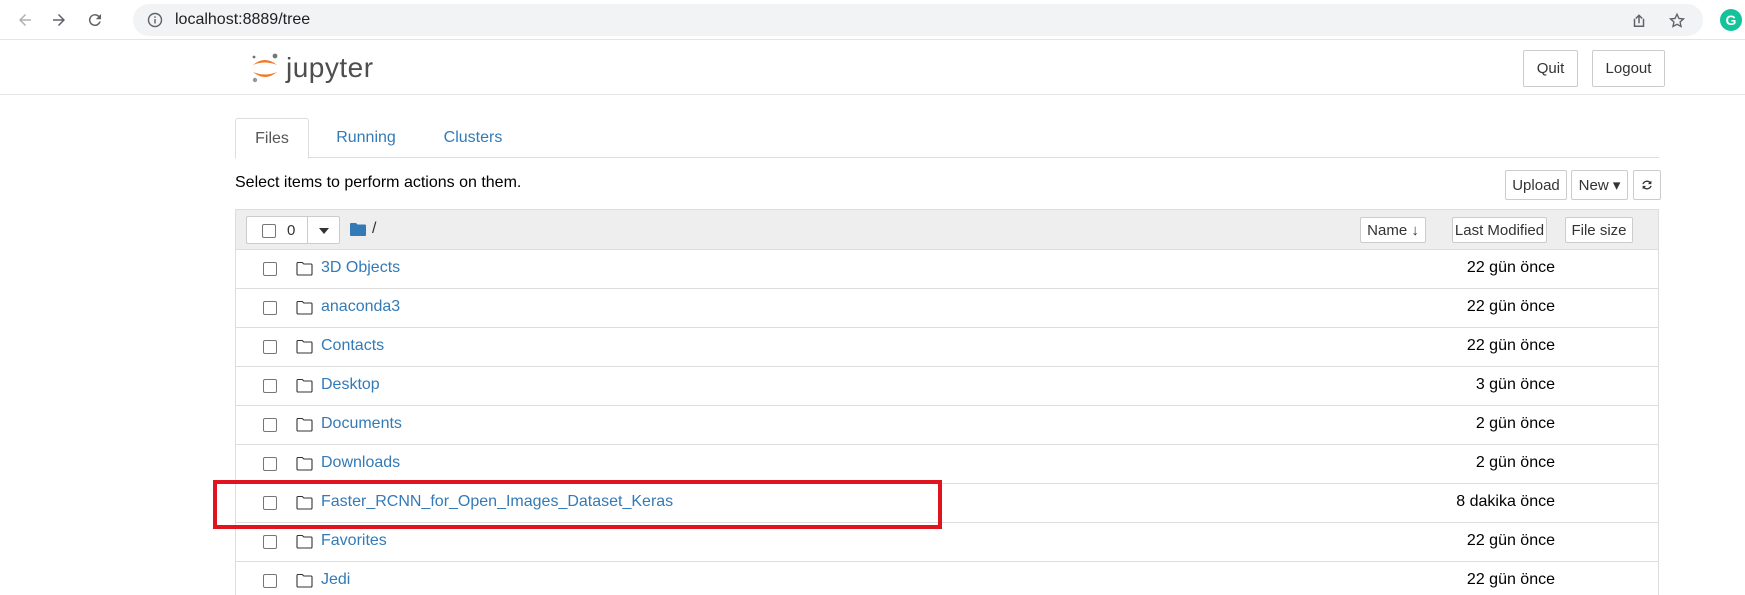  Describe the element at coordinates (947, 578) in the screenshot. I see `list-item: Jedi 22 gün önce` at that location.